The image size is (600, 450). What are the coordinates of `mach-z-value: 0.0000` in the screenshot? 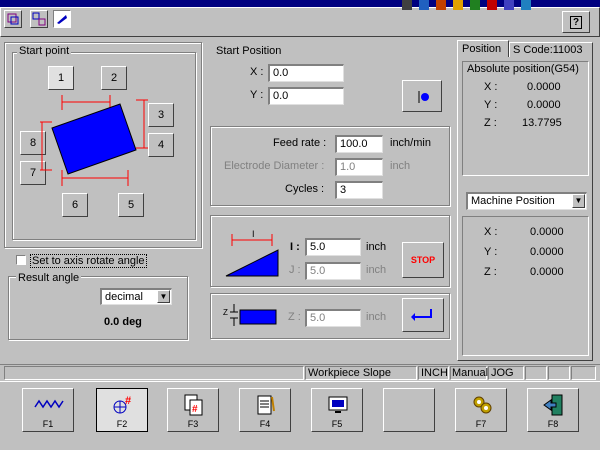 It's located at (547, 272).